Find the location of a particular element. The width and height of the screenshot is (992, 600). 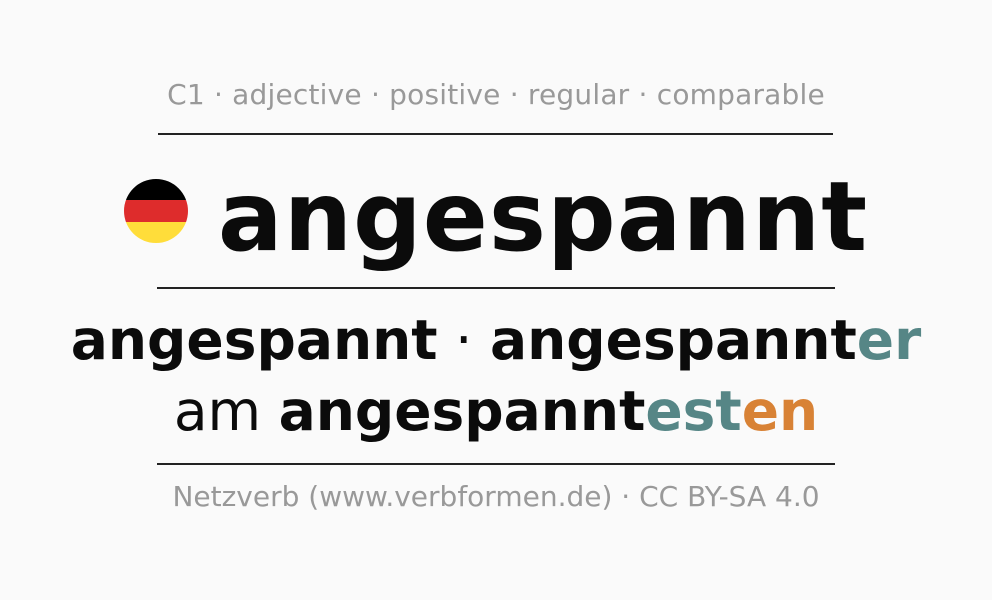

superlative-ending-en: en is located at coordinates (780, 411).